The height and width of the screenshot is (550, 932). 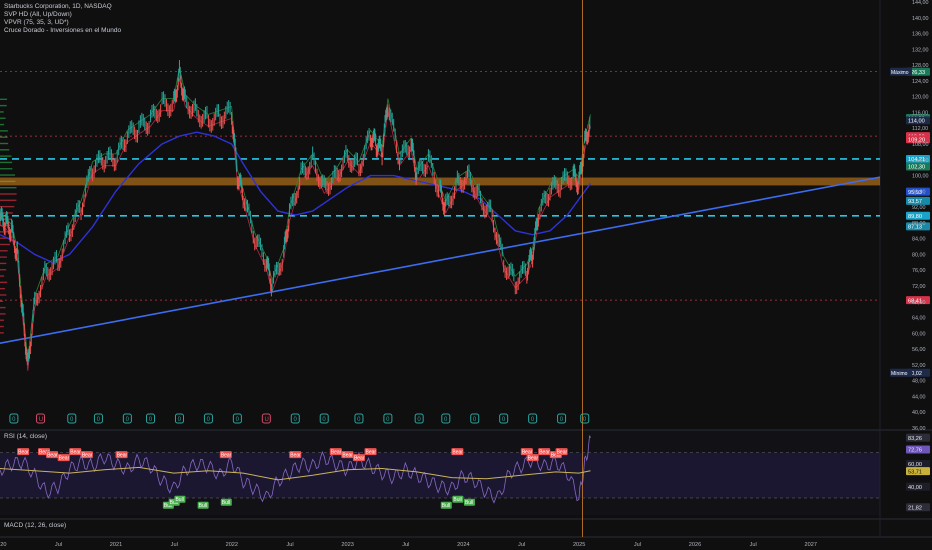 I want to click on price-axis-tick: 136,00, so click(x=920, y=35).